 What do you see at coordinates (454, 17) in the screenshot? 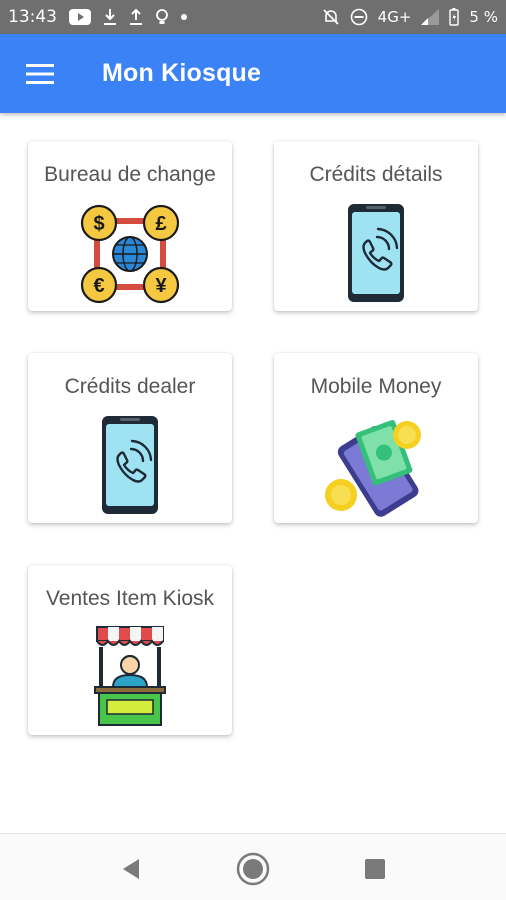
I see `battery-icon` at bounding box center [454, 17].